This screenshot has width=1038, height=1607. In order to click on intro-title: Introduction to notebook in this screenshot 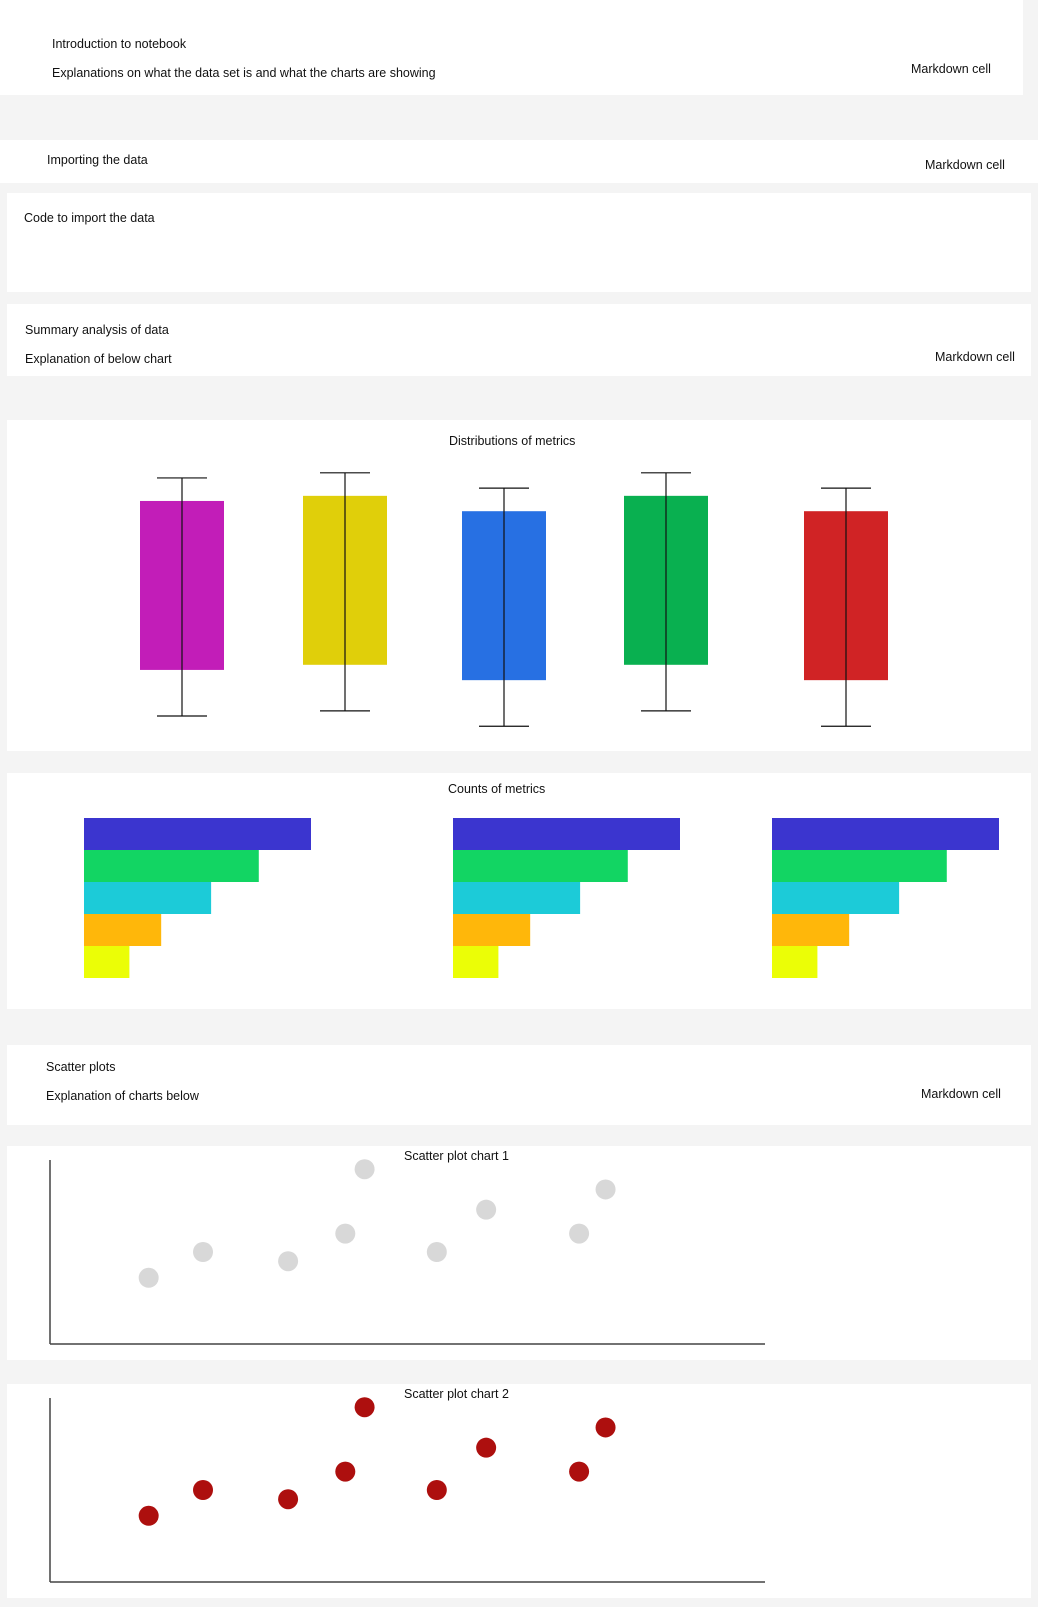, I will do `click(119, 44)`.